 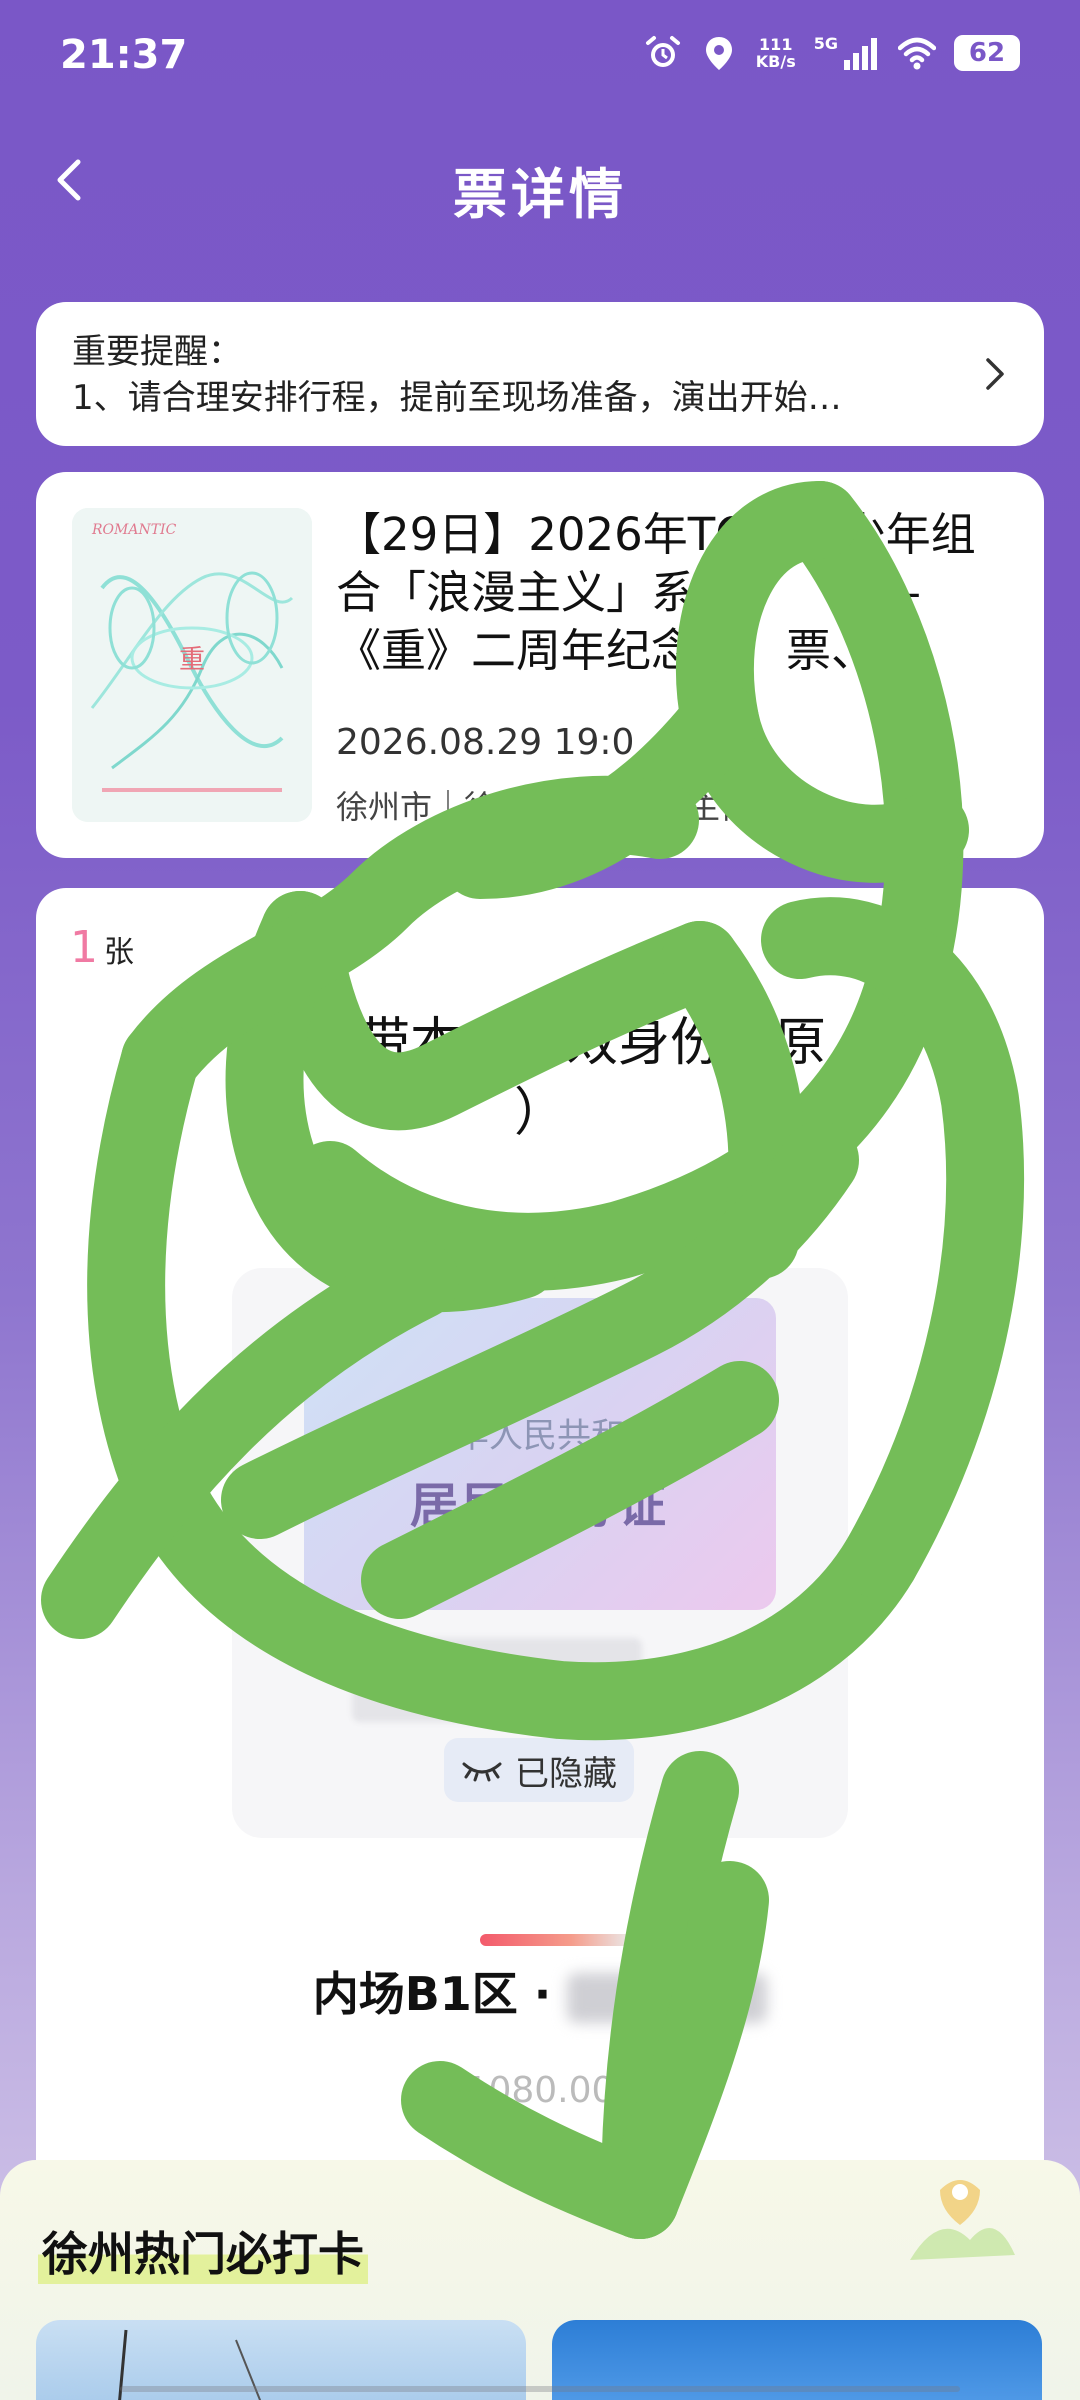 What do you see at coordinates (556, 1940) in the screenshot?
I see `seat-color-strip` at bounding box center [556, 1940].